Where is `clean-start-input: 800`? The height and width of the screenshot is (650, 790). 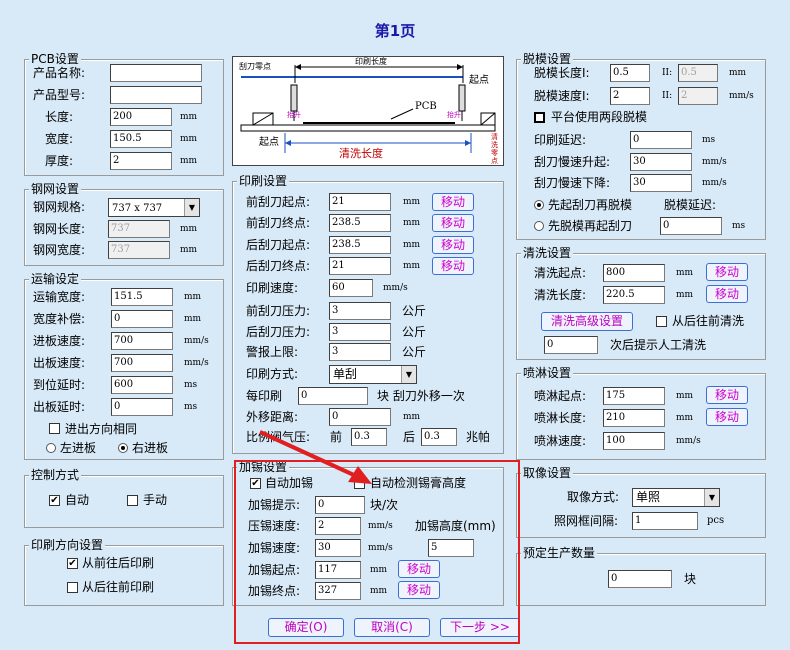
clean-start-input: 800 is located at coordinates (634, 273).